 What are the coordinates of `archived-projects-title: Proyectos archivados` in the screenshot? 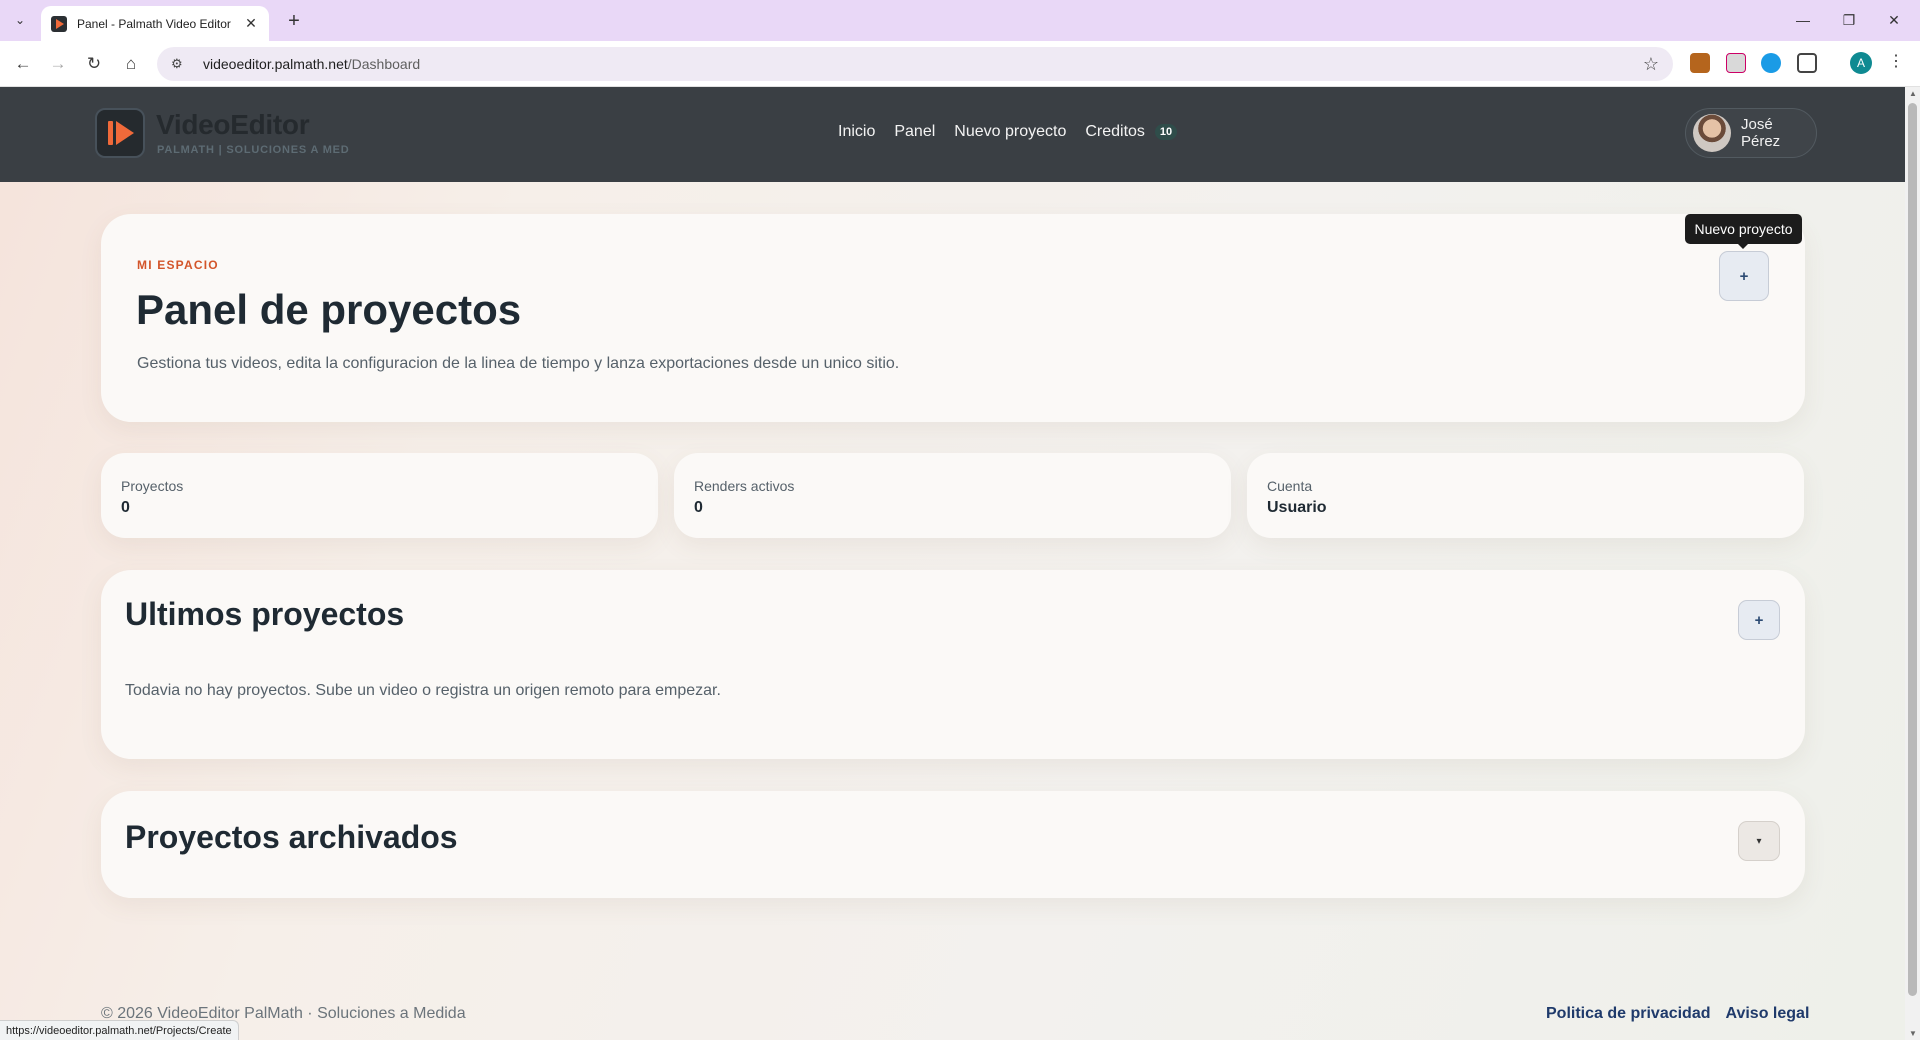 It's located at (291, 837).